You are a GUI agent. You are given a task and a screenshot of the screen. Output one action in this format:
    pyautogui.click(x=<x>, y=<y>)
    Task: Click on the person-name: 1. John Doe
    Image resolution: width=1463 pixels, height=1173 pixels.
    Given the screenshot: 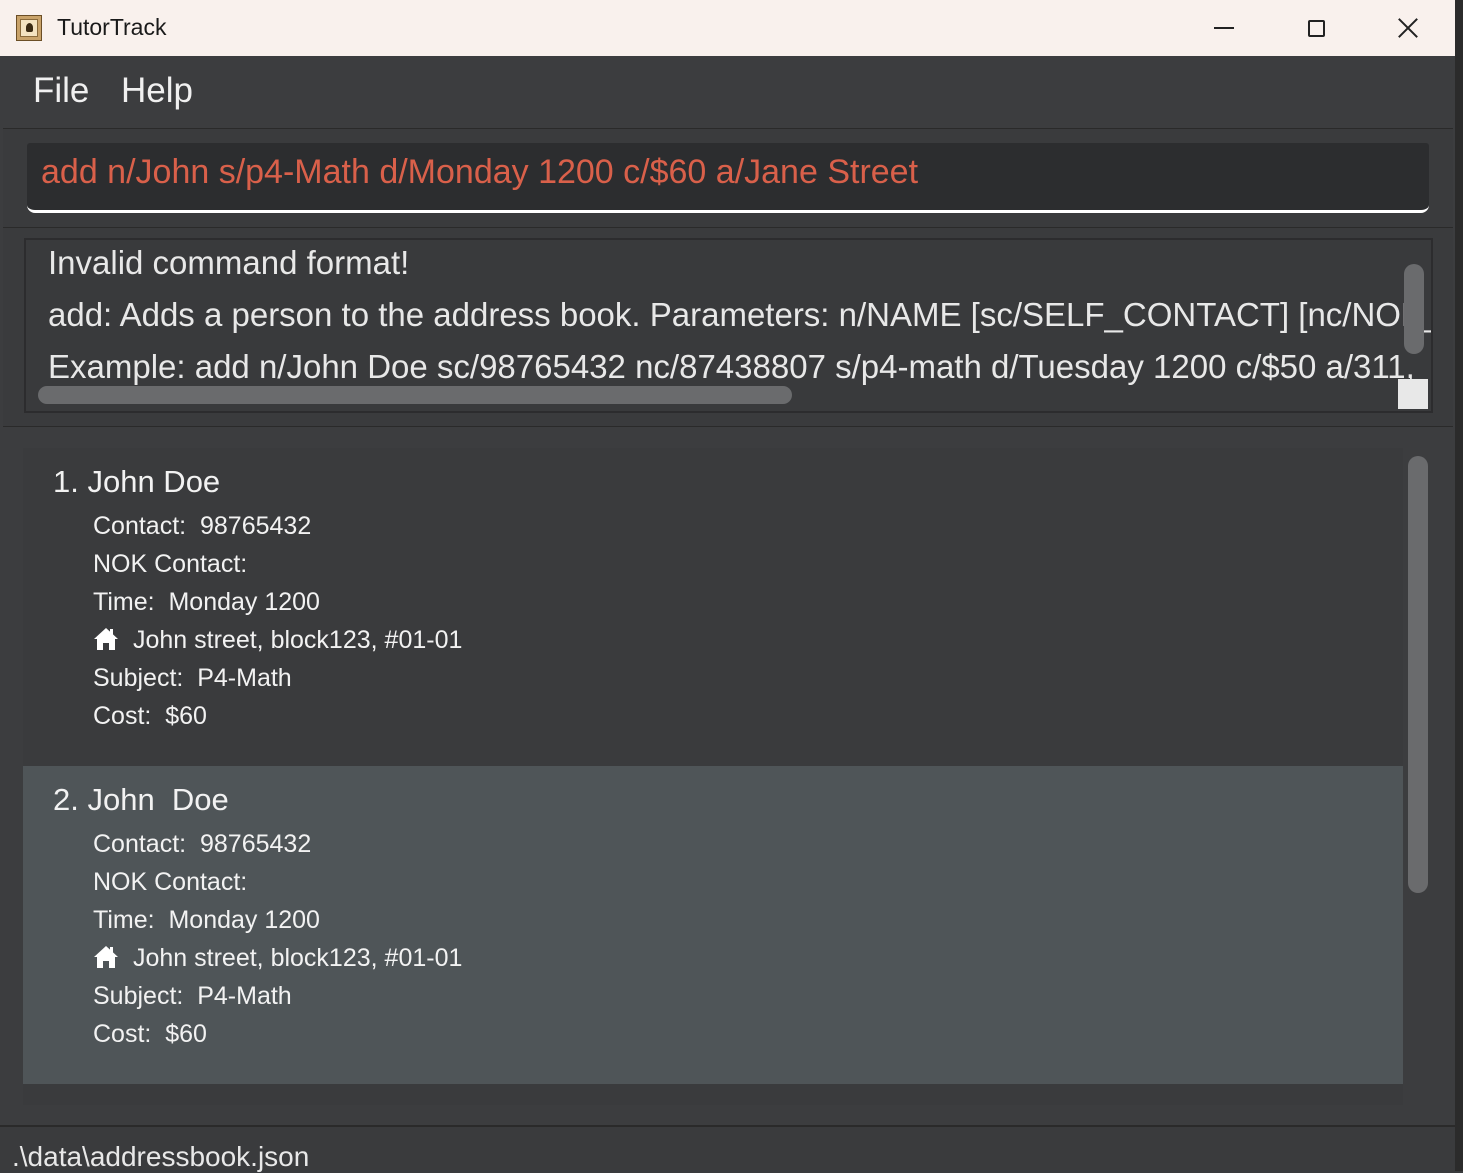 What is the action you would take?
    pyautogui.click(x=137, y=481)
    